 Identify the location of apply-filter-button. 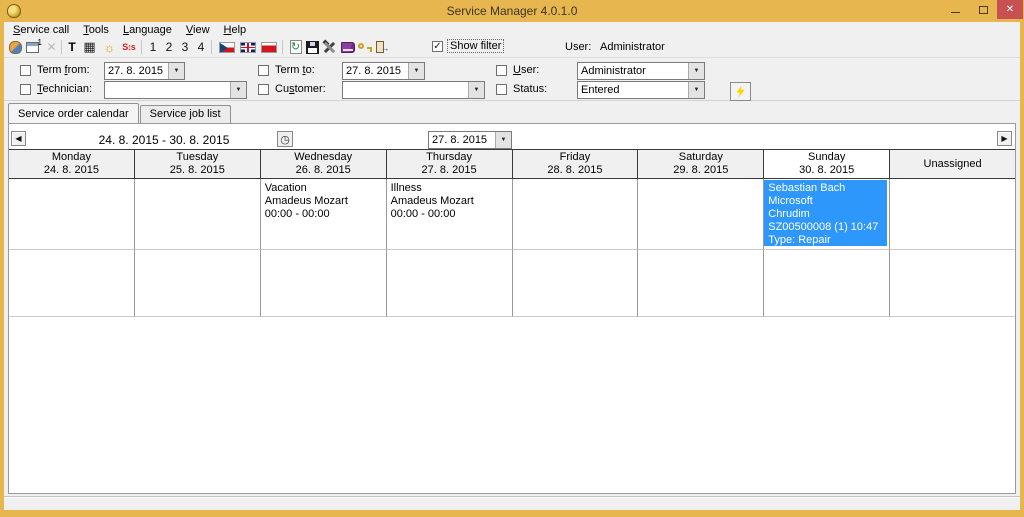
(740, 91).